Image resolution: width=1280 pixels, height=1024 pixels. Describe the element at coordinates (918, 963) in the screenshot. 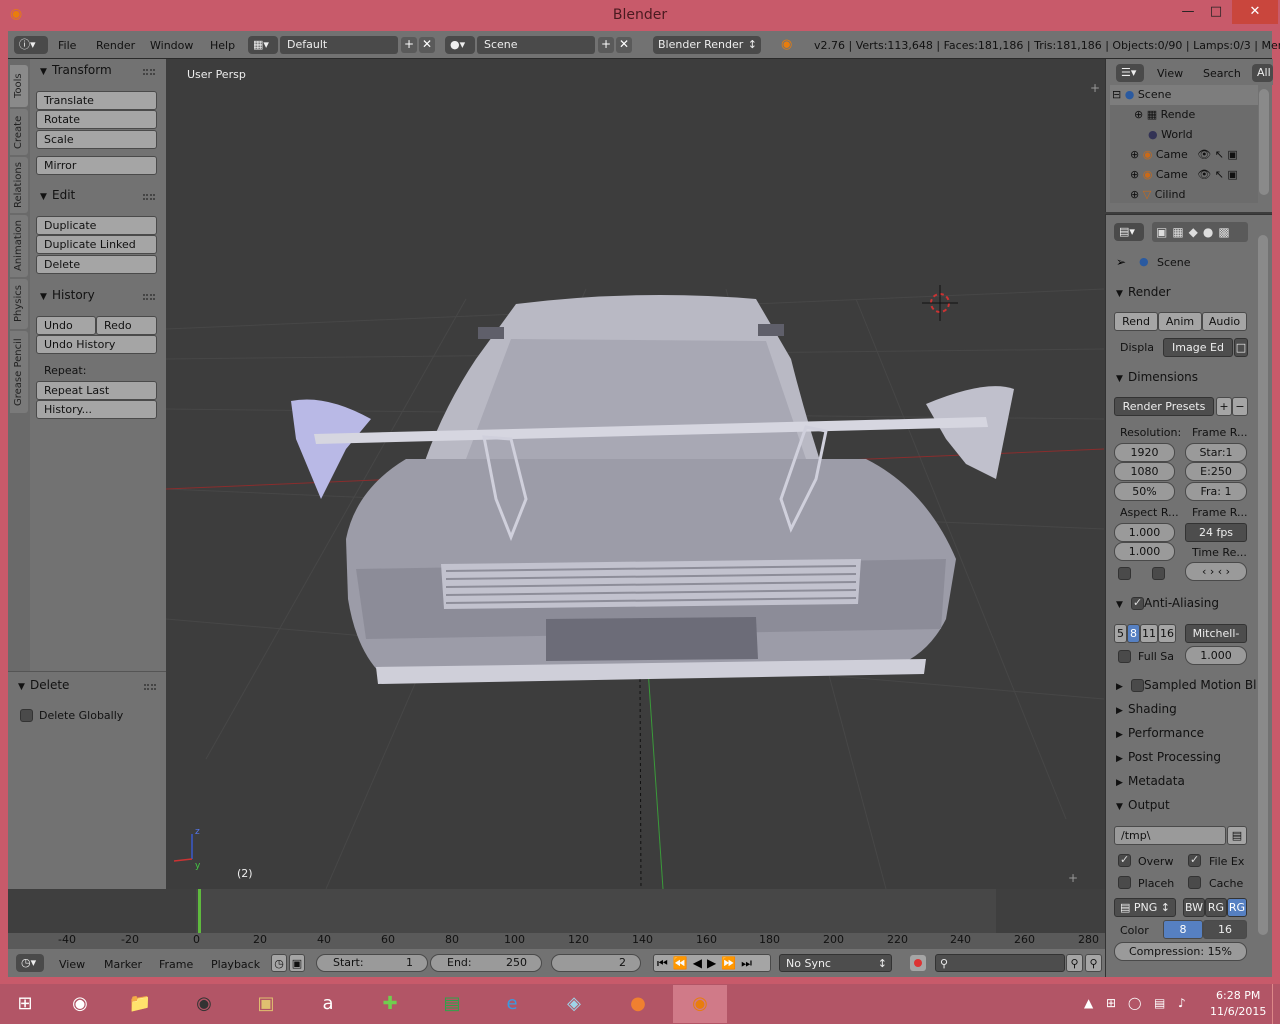

I see `record-button` at that location.